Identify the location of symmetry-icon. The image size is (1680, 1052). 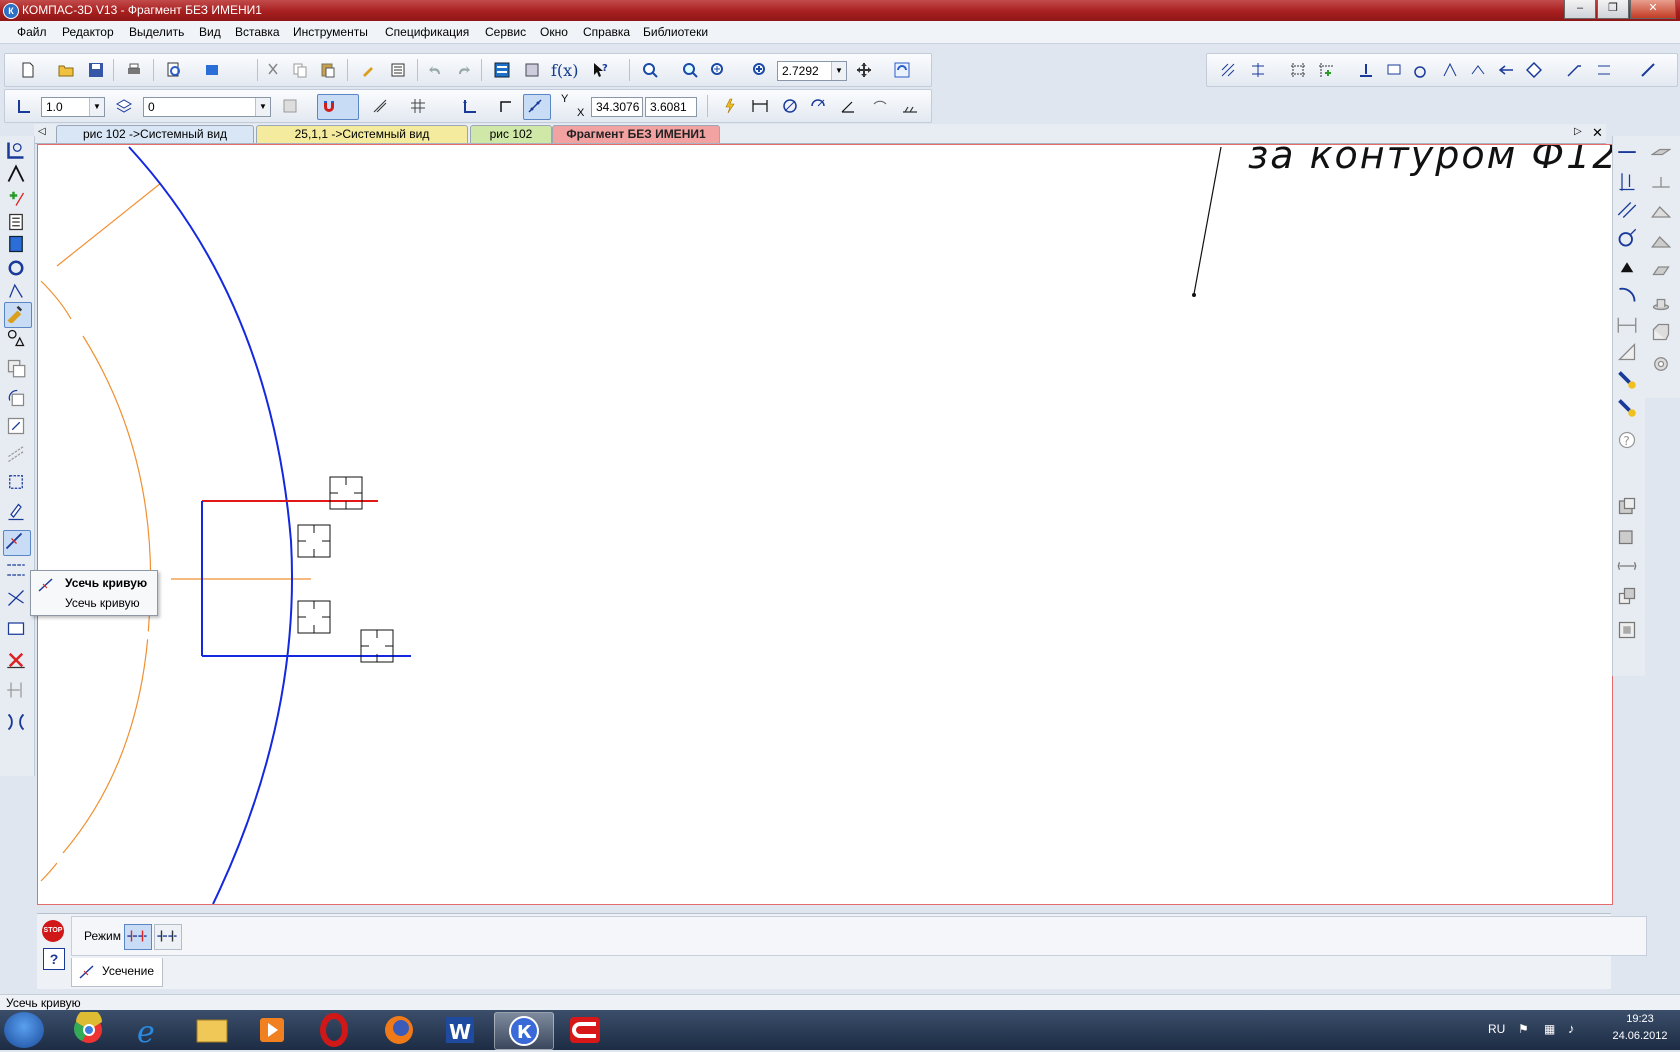
(19, 456).